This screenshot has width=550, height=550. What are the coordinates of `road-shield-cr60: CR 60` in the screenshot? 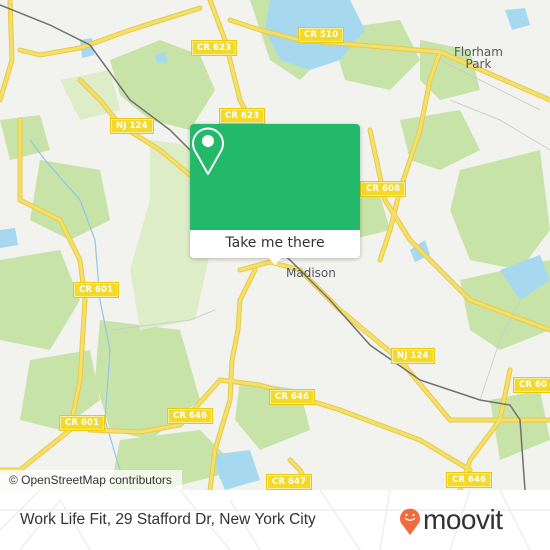 It's located at (531, 385).